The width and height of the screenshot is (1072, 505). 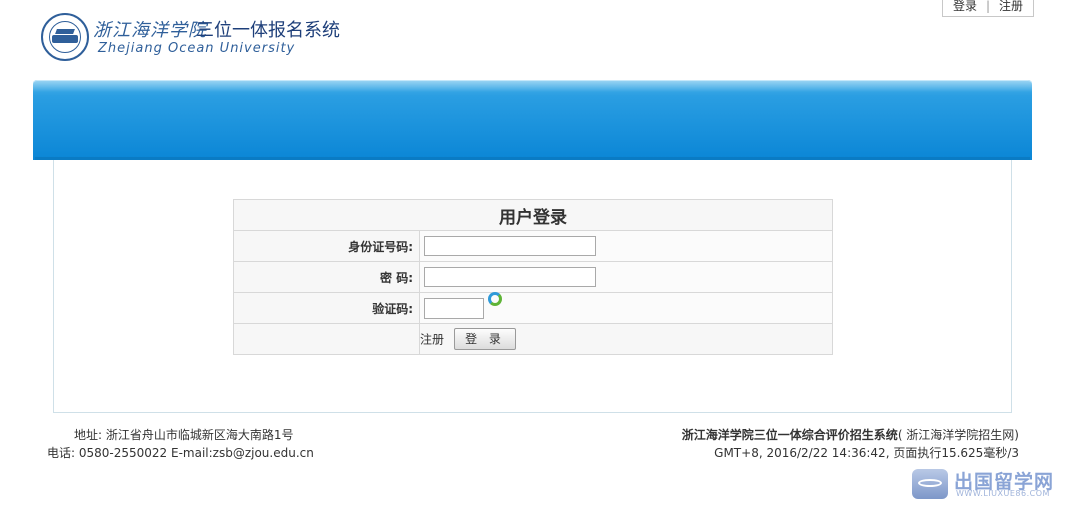 I want to click on footer-address: 地址: 浙江省舟山市临城新区海大南路1号, so click(x=184, y=435).